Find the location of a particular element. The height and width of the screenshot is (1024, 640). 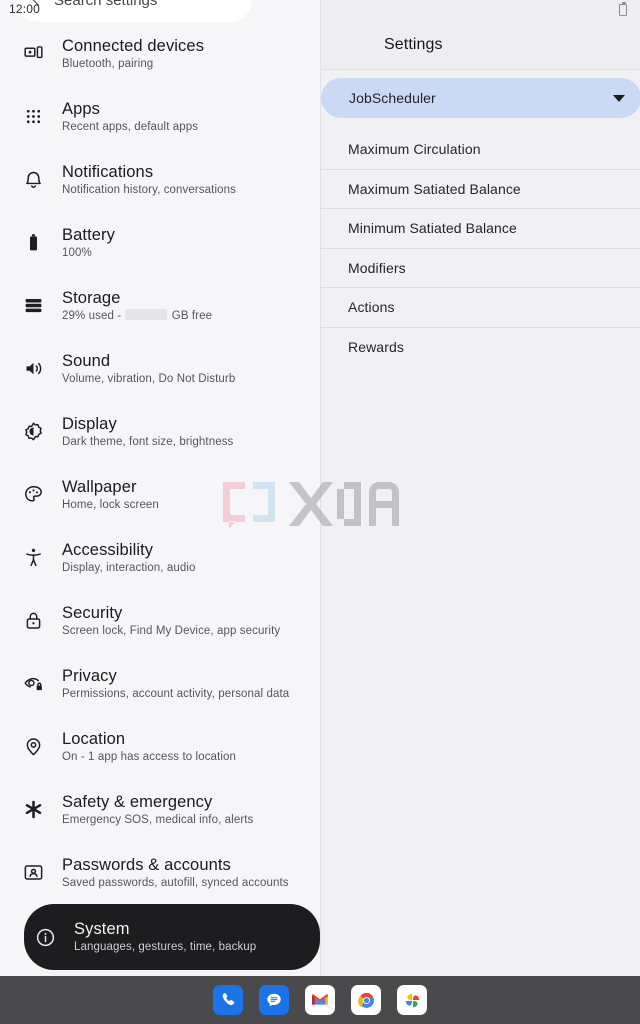

passwords-accounts-icon is located at coordinates (33, 872).